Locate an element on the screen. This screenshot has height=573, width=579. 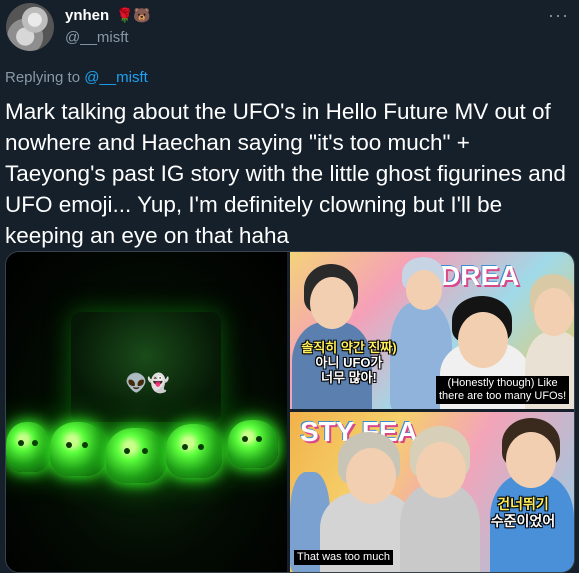
korean-subtitle: 건너뛰기 수준이었어 is located at coordinates (523, 513).